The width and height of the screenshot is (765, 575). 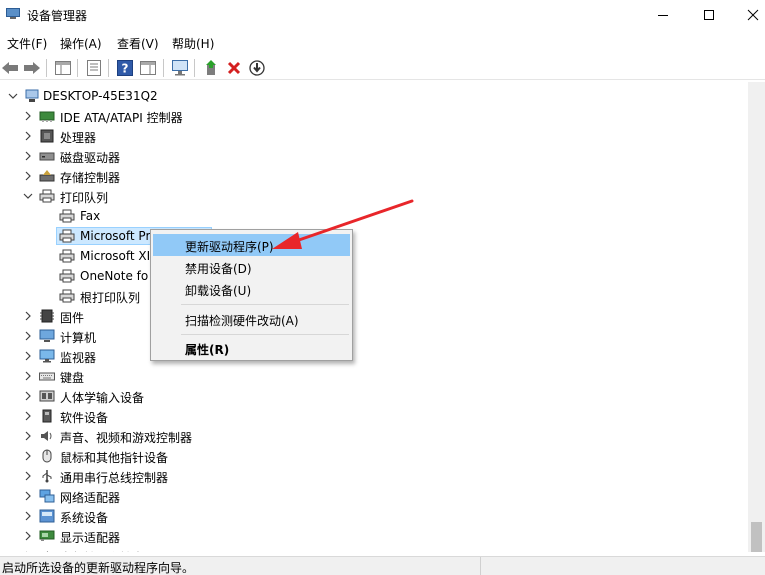 What do you see at coordinates (374, 196) in the screenshot?
I see `tree-category-item: 打印队列` at bounding box center [374, 196].